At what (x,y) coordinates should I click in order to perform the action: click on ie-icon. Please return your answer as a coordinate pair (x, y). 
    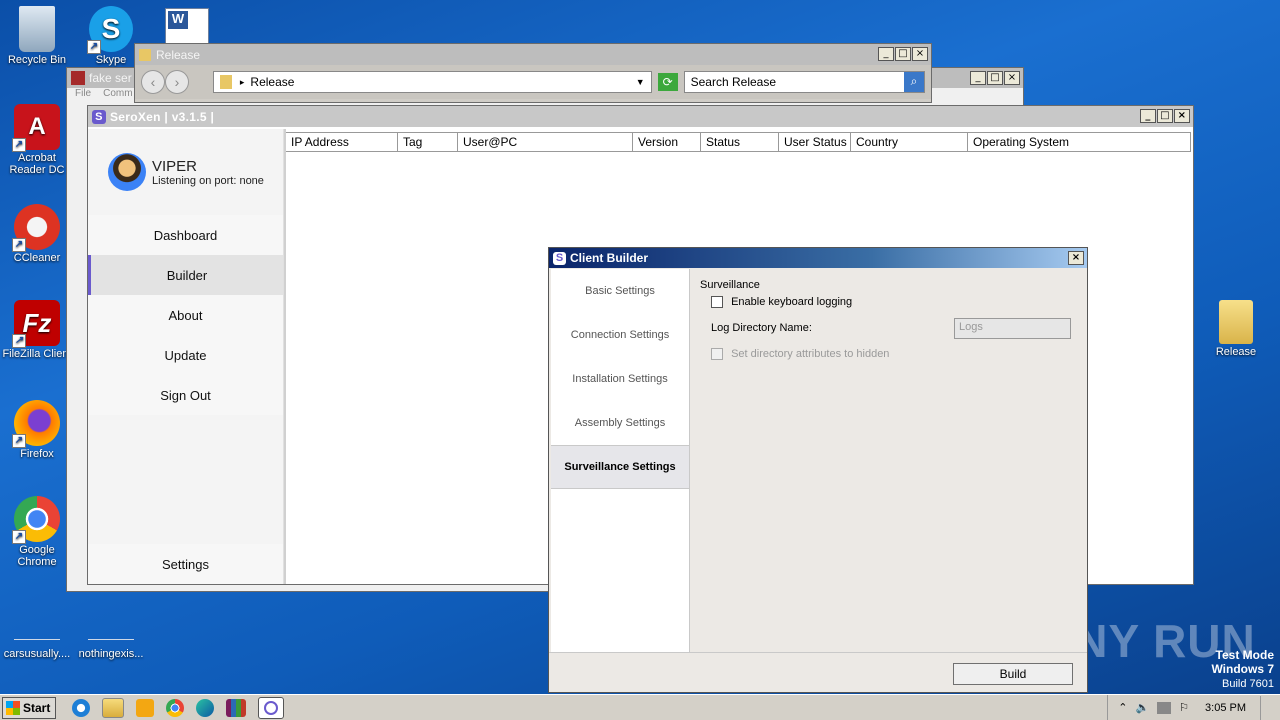
    Looking at the image, I should click on (81, 707).